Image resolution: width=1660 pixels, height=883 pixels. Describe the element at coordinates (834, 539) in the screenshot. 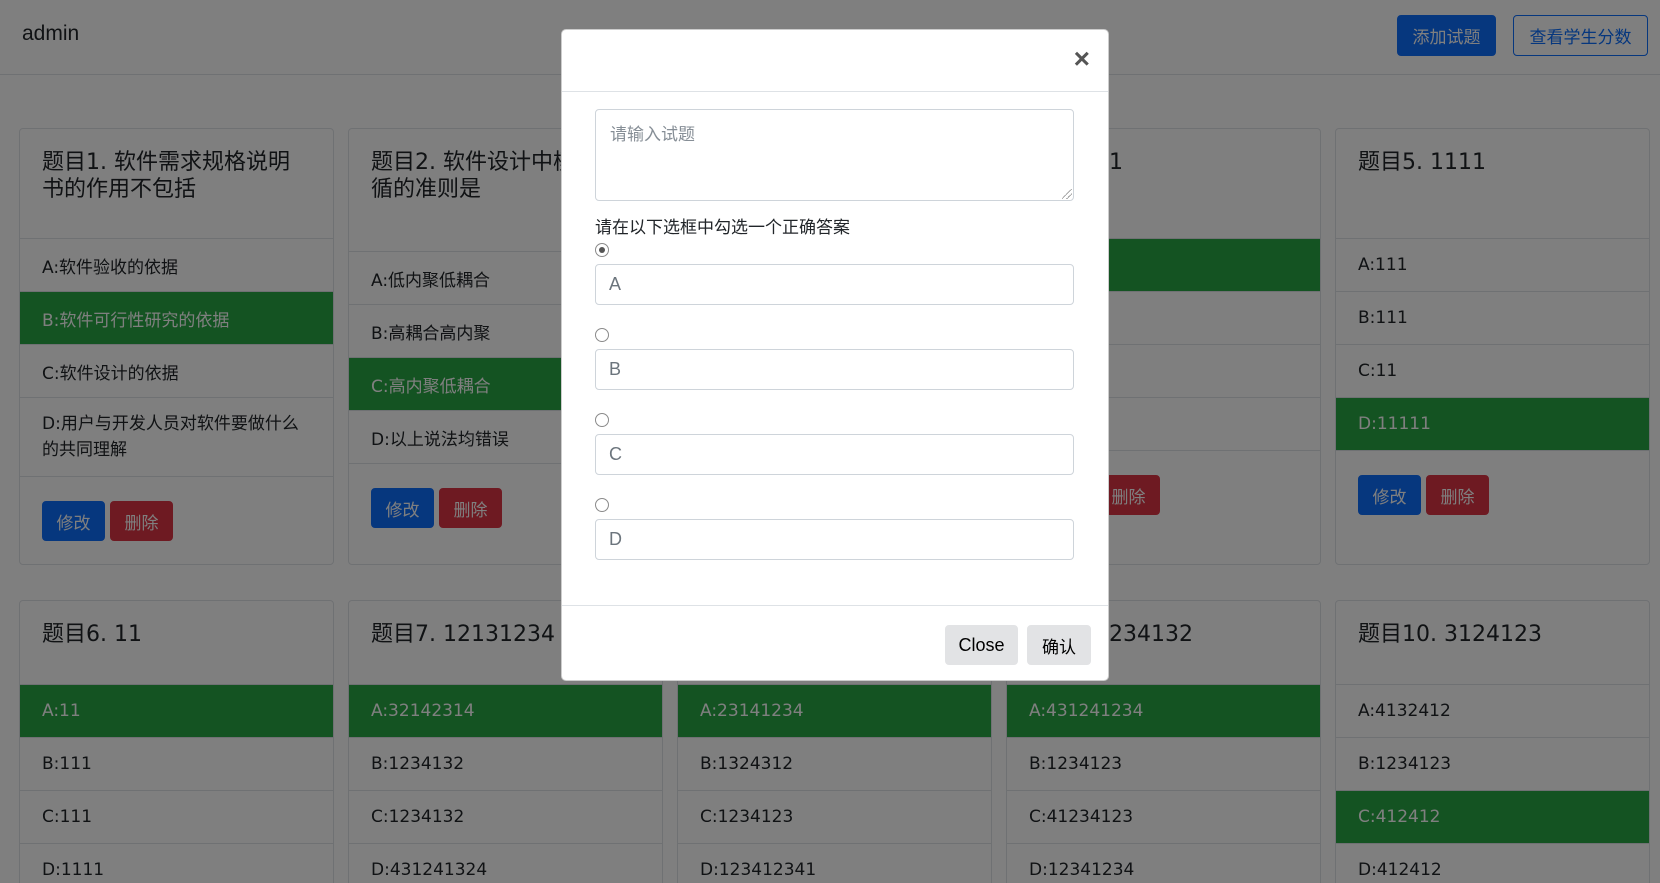

I see `answer-d-input` at that location.